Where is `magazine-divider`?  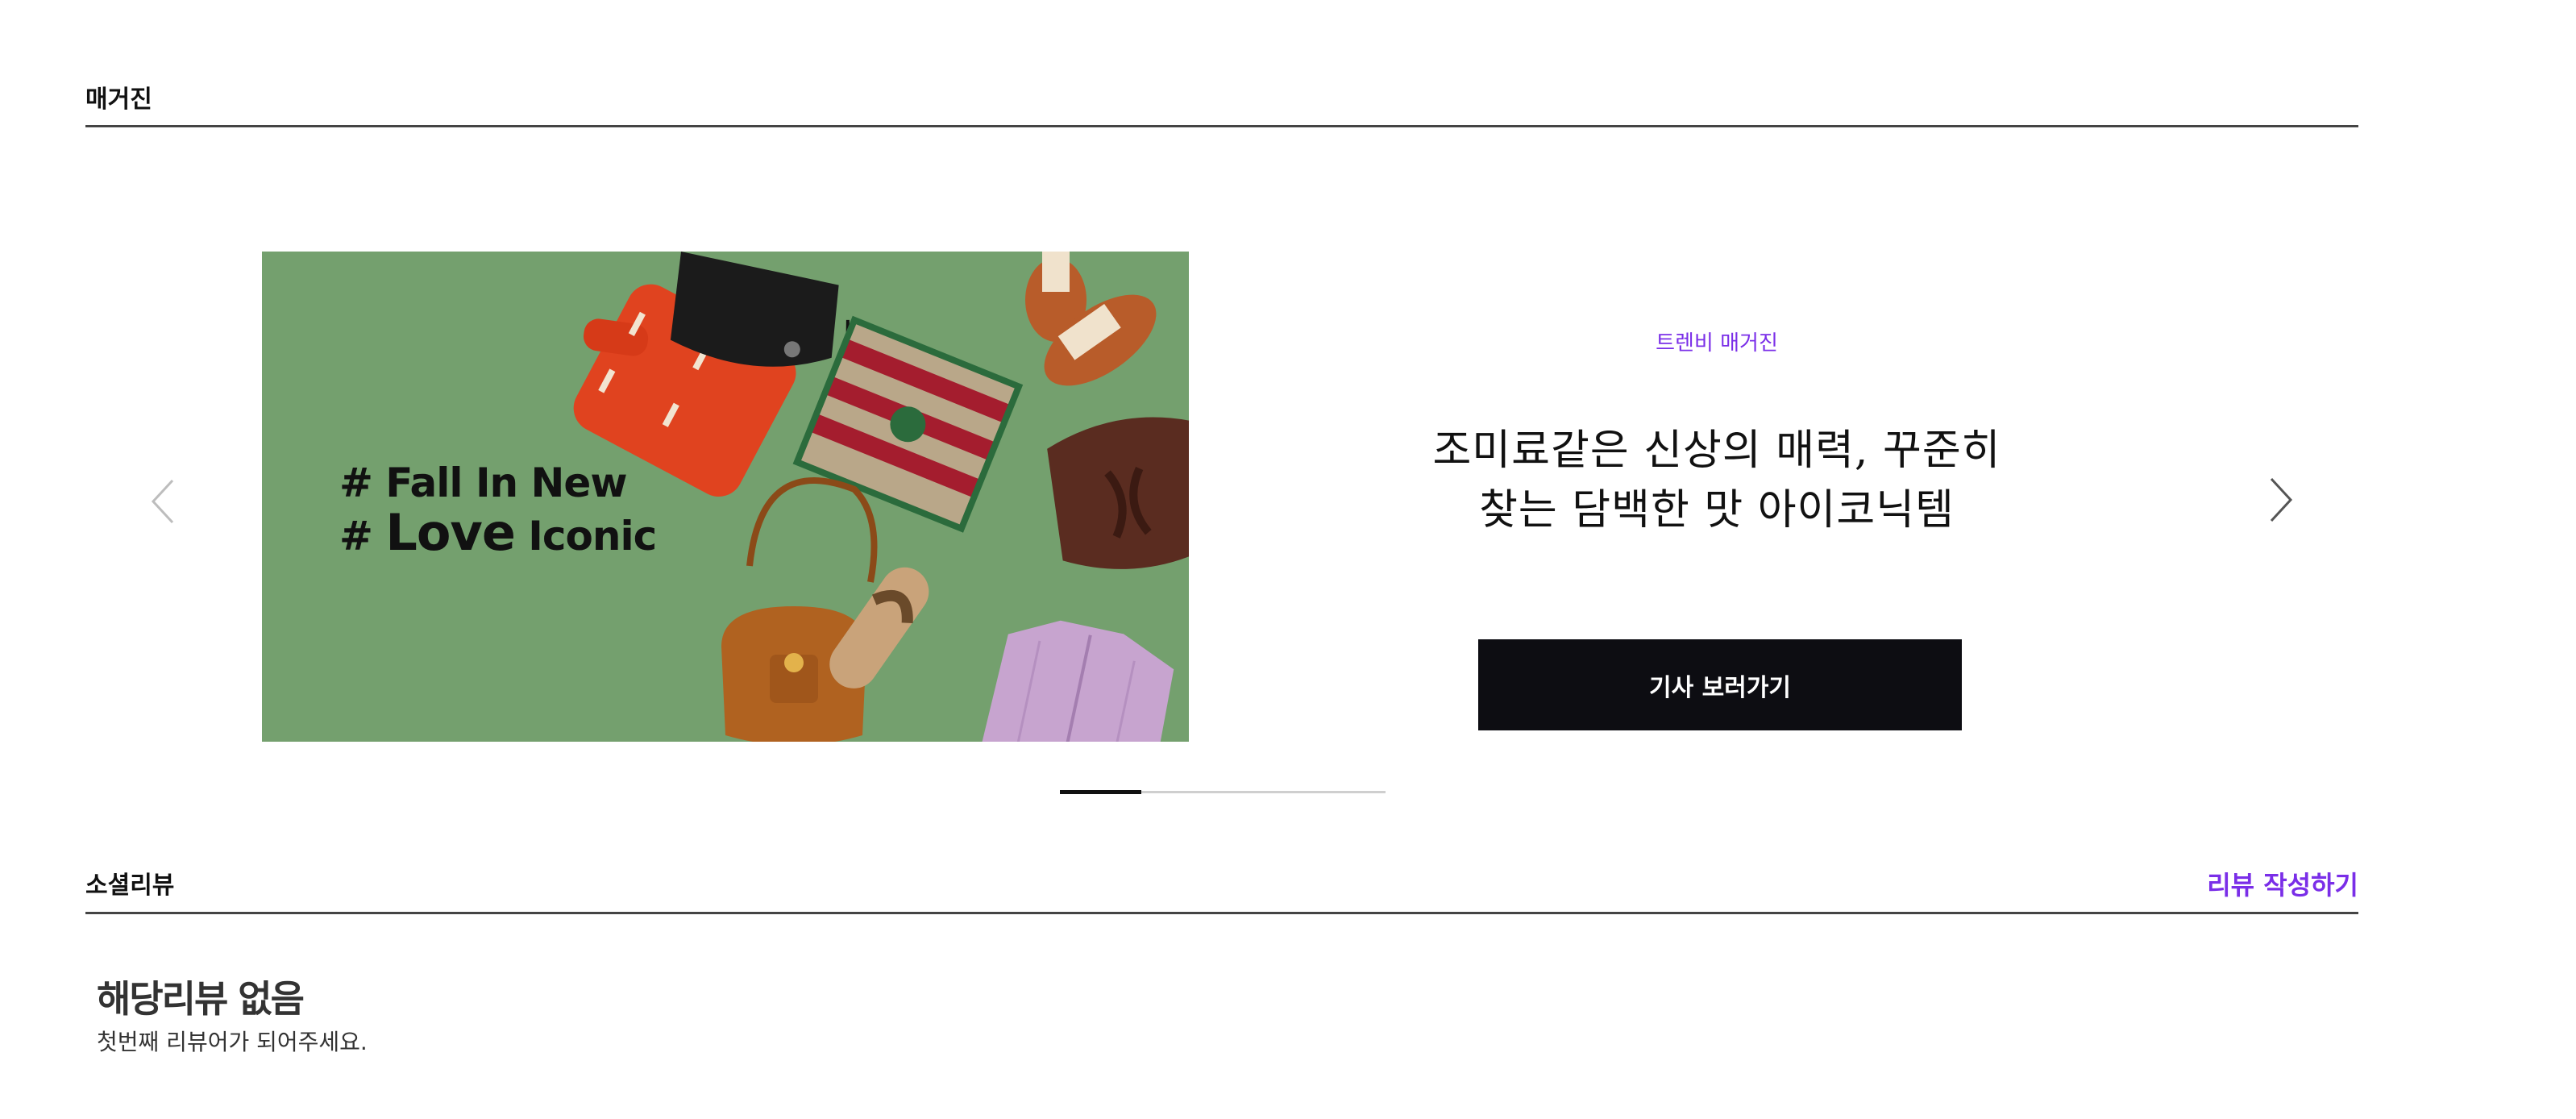 magazine-divider is located at coordinates (1221, 126).